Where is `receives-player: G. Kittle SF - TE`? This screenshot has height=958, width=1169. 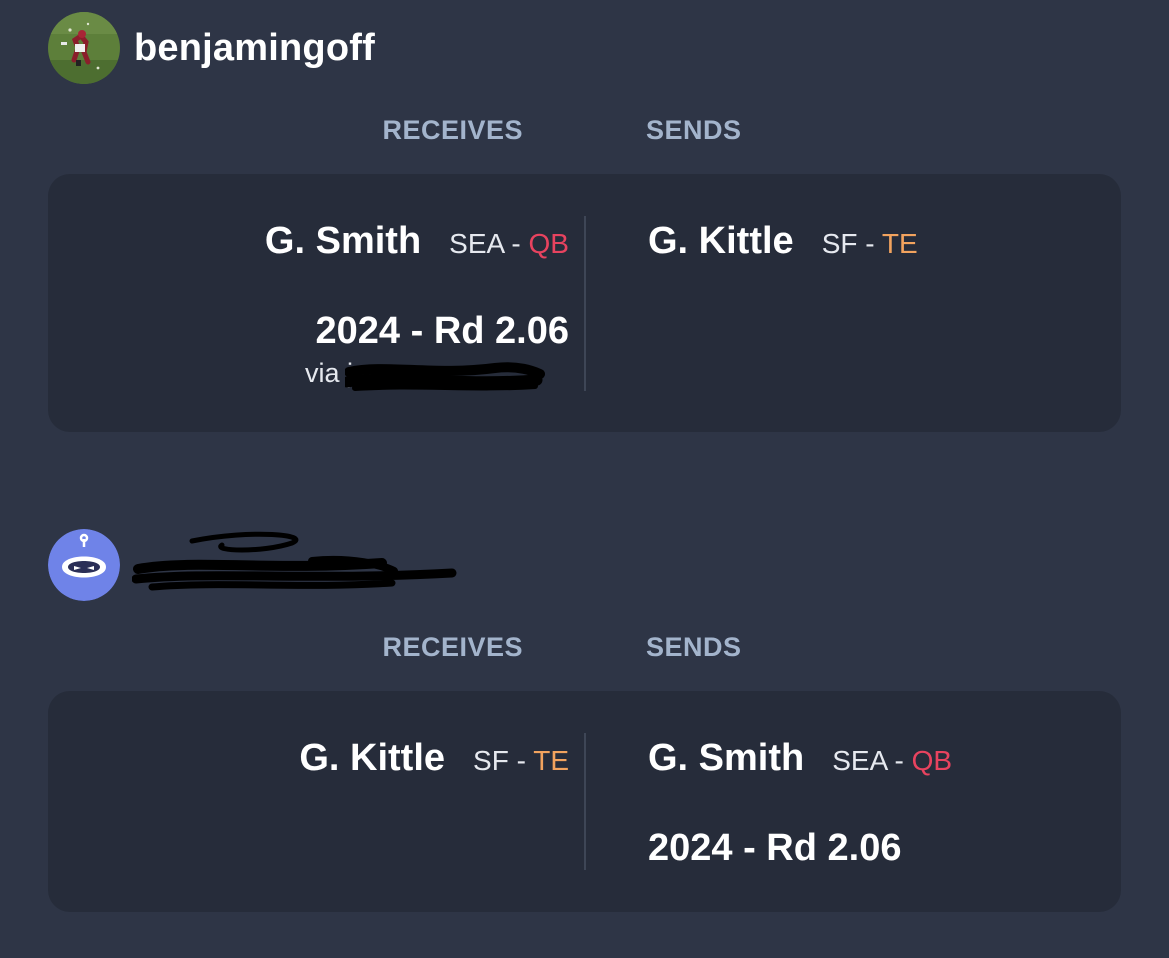
receives-player: G. Kittle SF - TE is located at coordinates (434, 758).